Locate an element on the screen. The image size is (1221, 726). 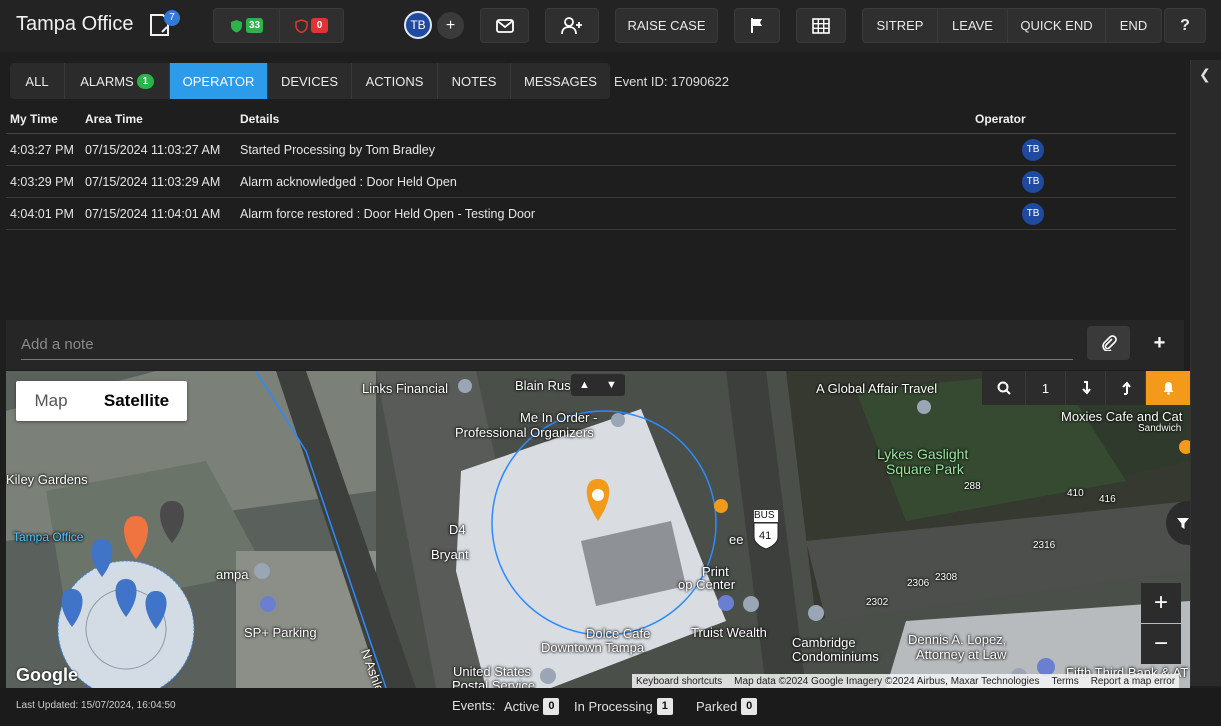
map-label: Blain Rus is located at coordinates (543, 385).